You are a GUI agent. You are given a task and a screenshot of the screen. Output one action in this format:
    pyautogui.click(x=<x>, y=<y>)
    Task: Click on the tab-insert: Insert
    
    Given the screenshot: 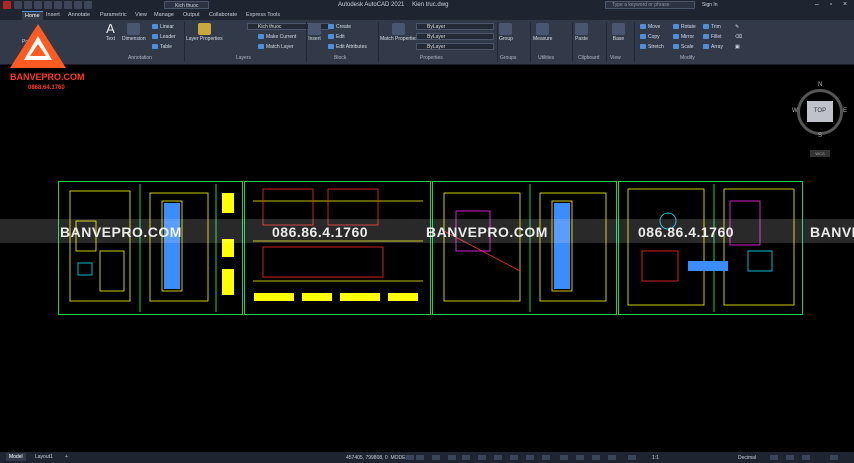 What is the action you would take?
    pyautogui.click(x=53, y=15)
    